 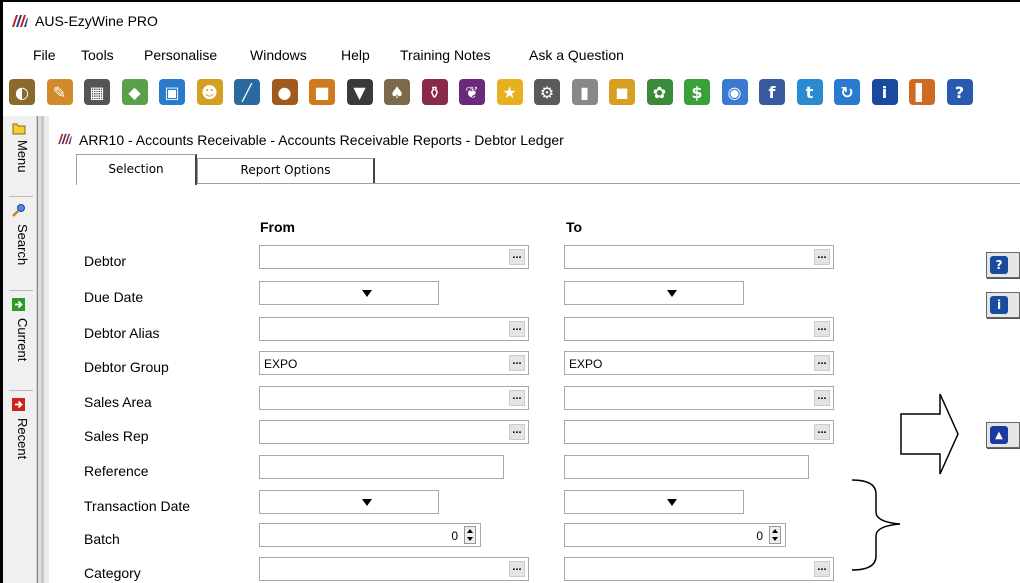 I want to click on help-button: ?, so click(x=1003, y=265).